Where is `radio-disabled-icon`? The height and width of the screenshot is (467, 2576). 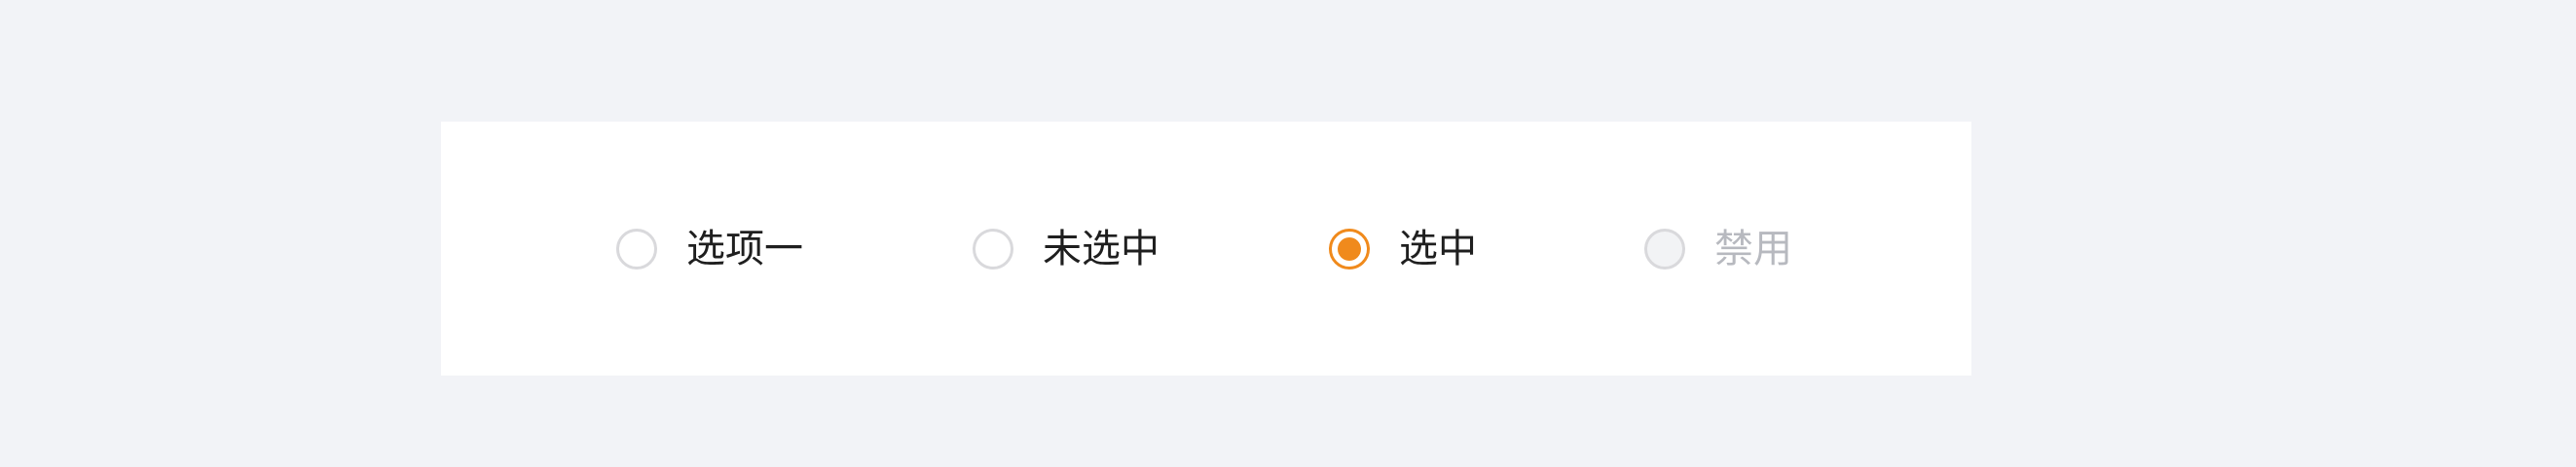
radio-disabled-icon is located at coordinates (1664, 249).